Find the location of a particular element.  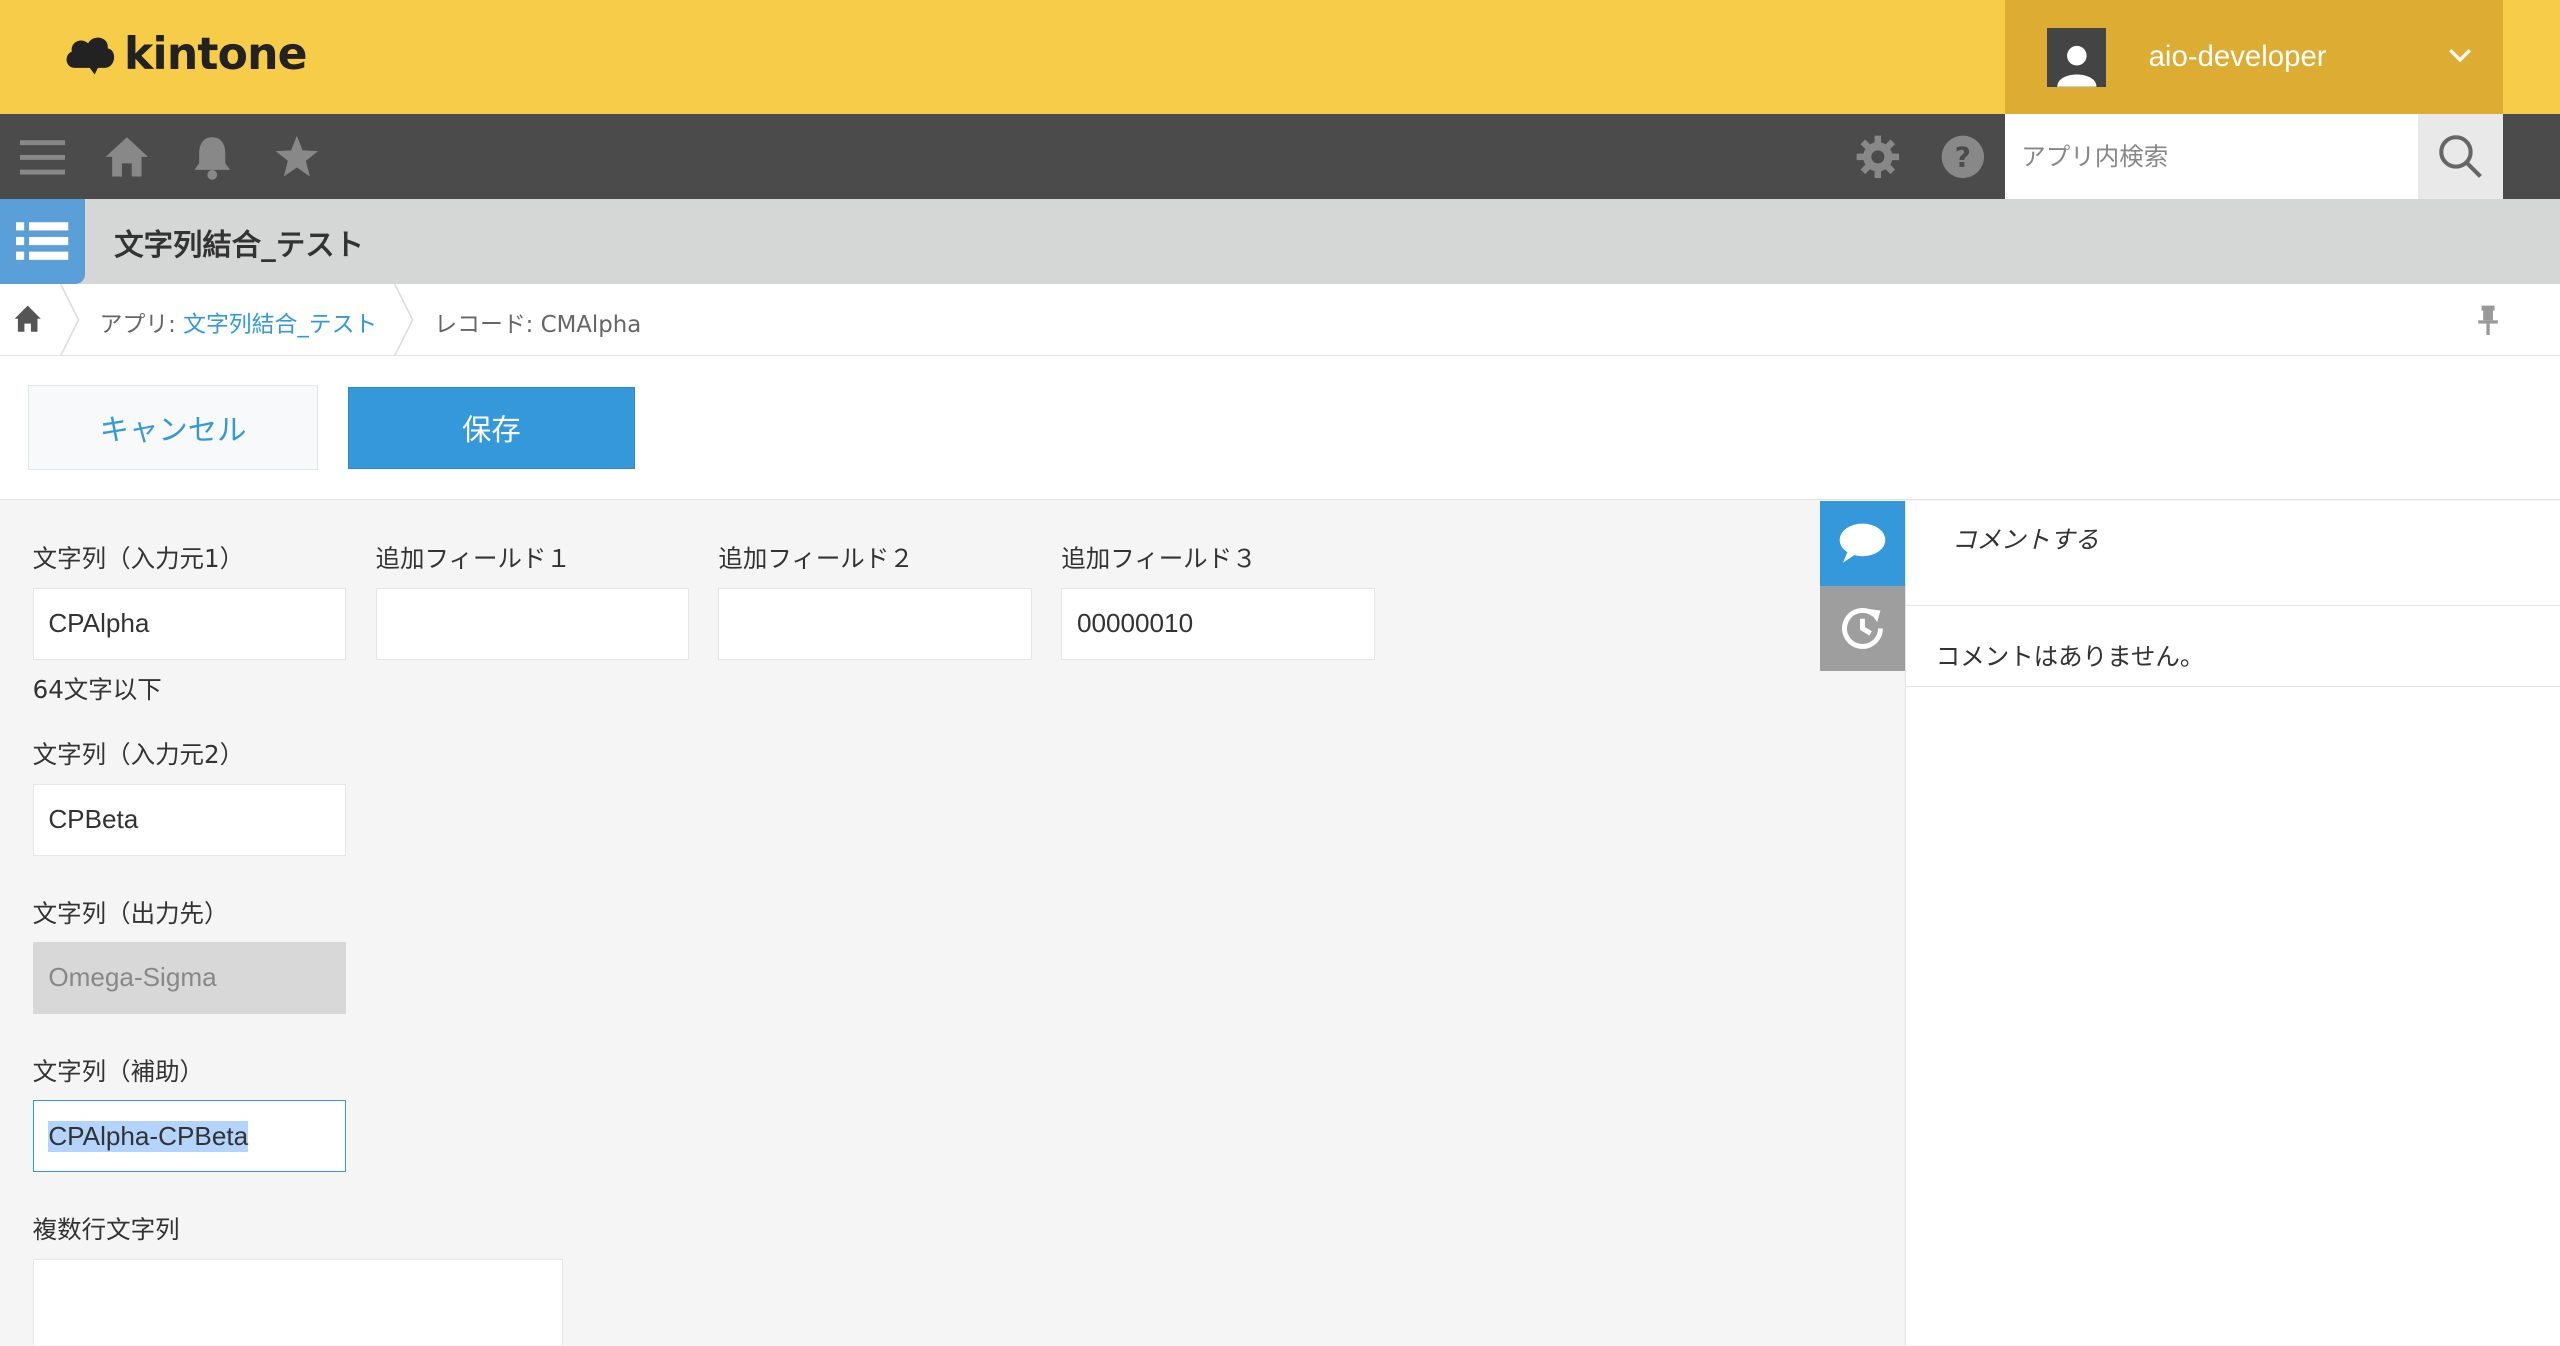

divider is located at coordinates (2233, 686).